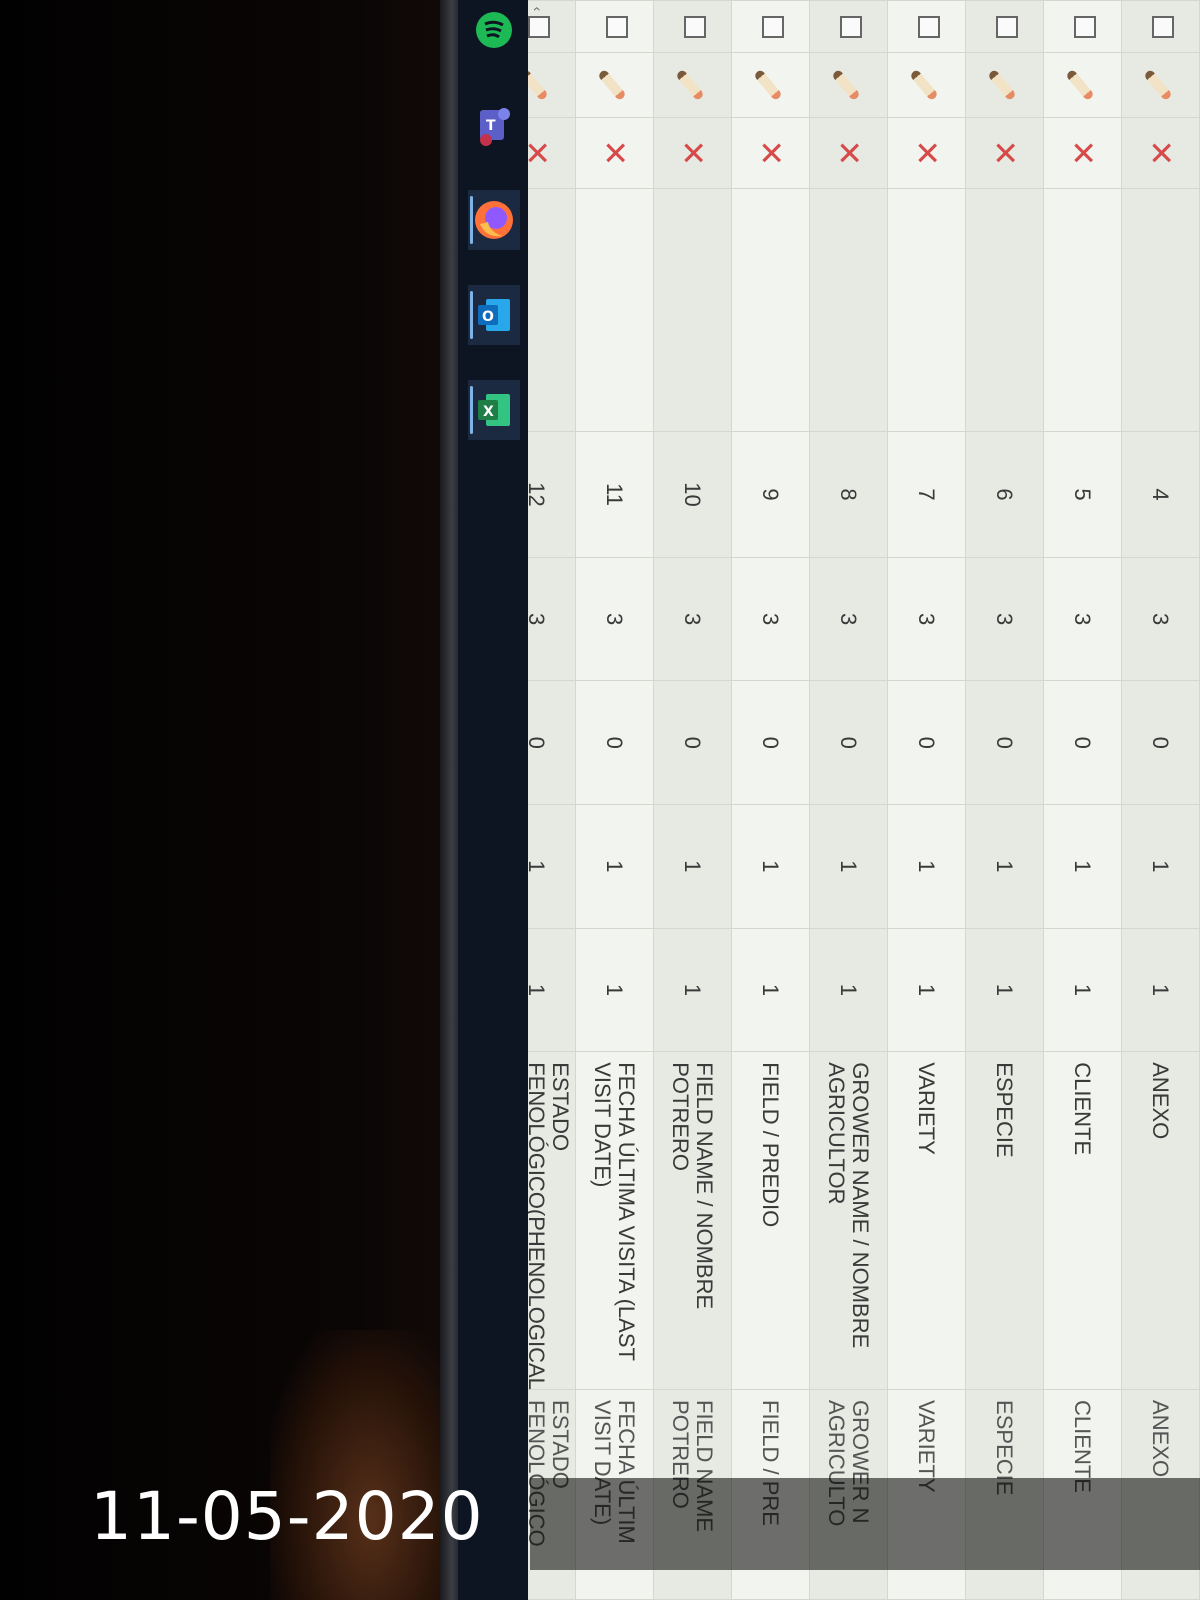 Image resolution: width=1200 pixels, height=1600 pixels. Describe the element at coordinates (926, 494) in the screenshot. I see `order-cell: 7` at that location.